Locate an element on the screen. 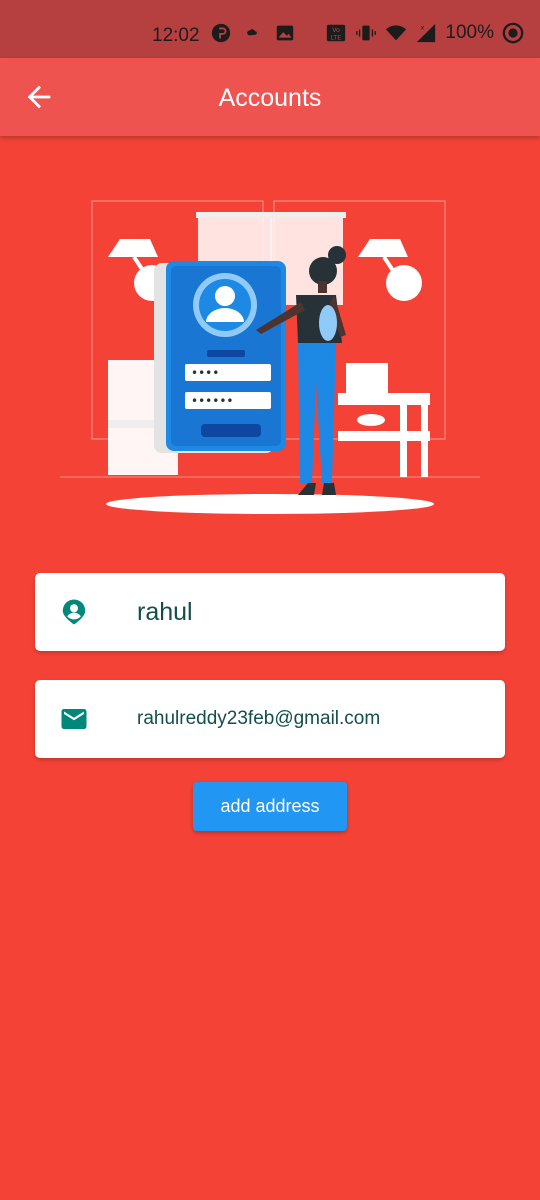 The image size is (540, 1200). vibrate-icon is located at coordinates (366, 33).